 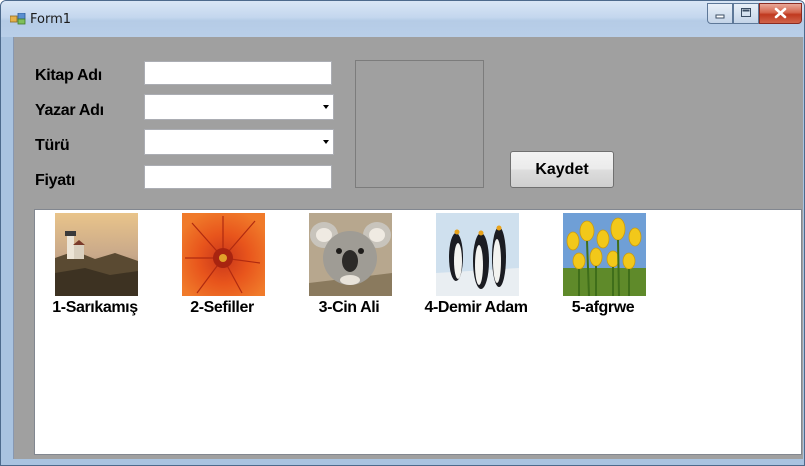 I want to click on kaydet-button: Kaydet, so click(x=562, y=169).